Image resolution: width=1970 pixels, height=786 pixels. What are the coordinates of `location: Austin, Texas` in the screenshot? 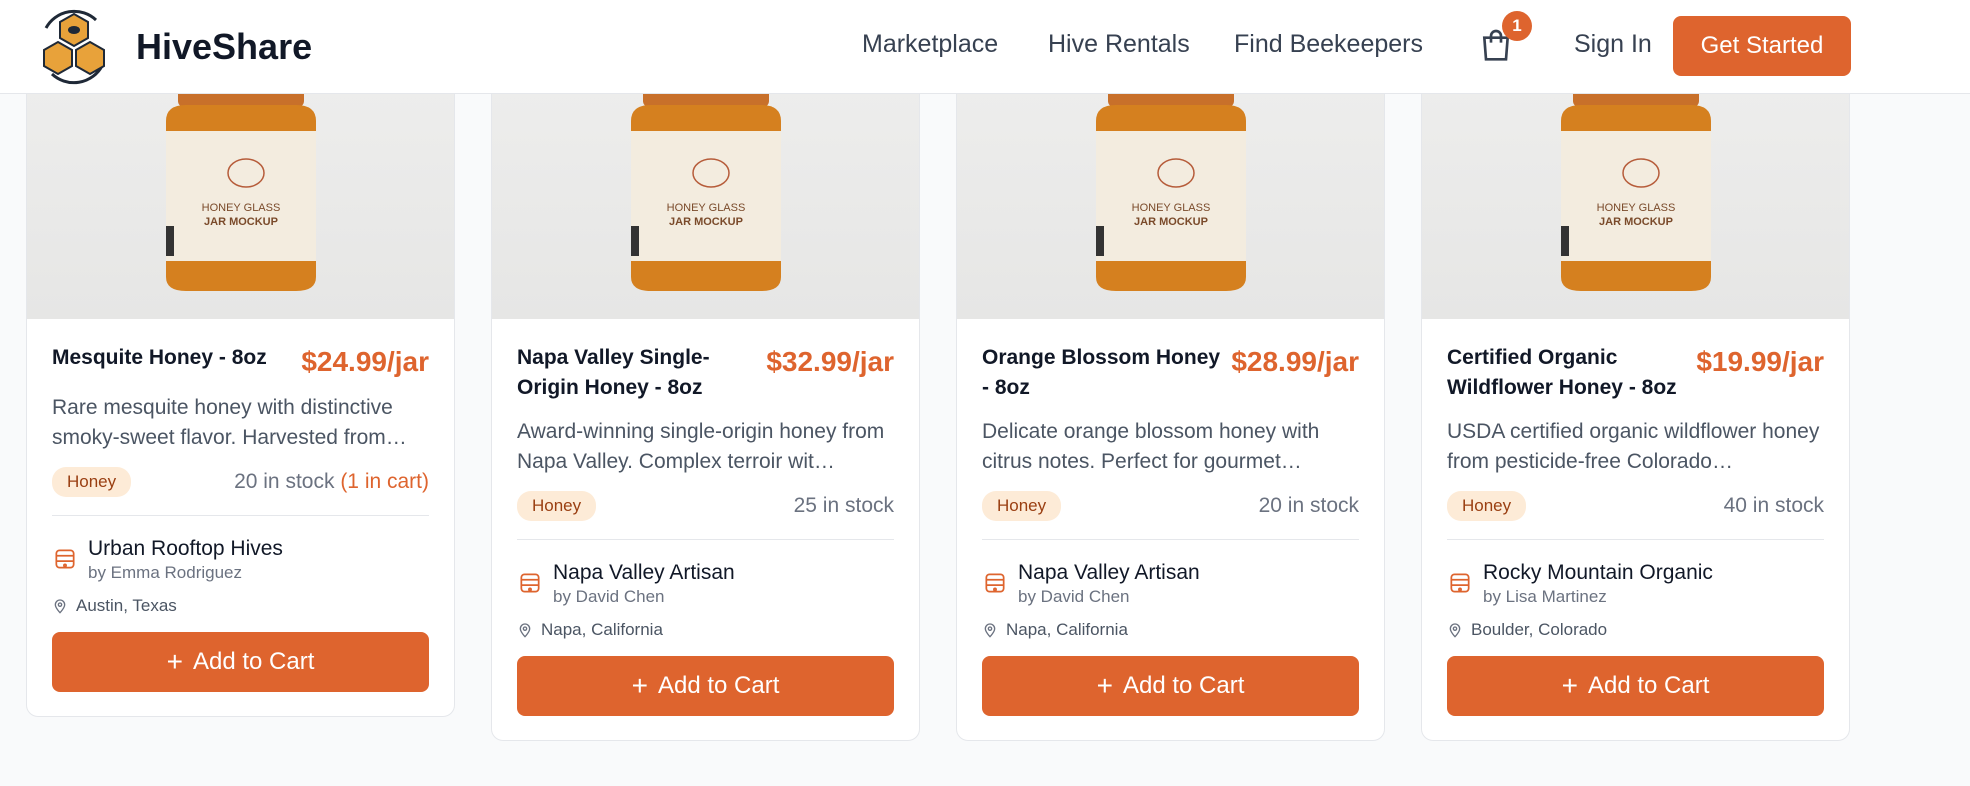 It's located at (240, 606).